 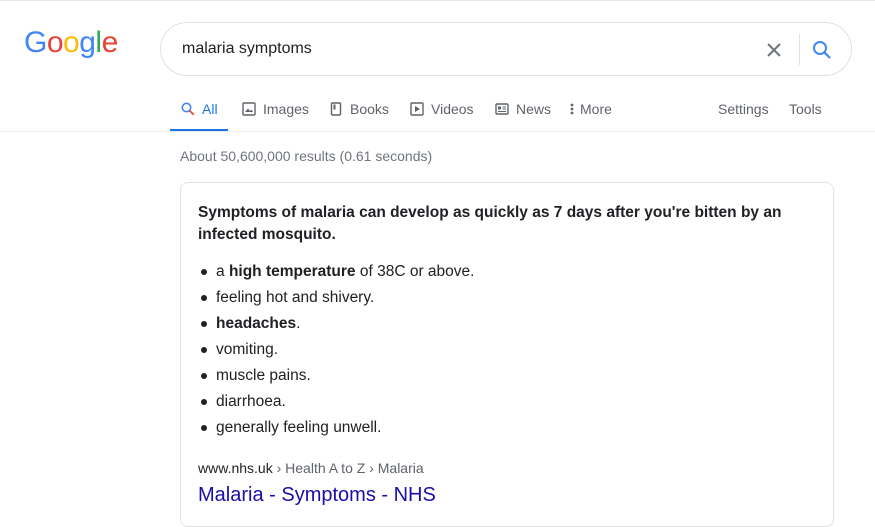 I want to click on source-cite: www.nhs.uk › Health A to Z › Malaria, so click(x=311, y=468).